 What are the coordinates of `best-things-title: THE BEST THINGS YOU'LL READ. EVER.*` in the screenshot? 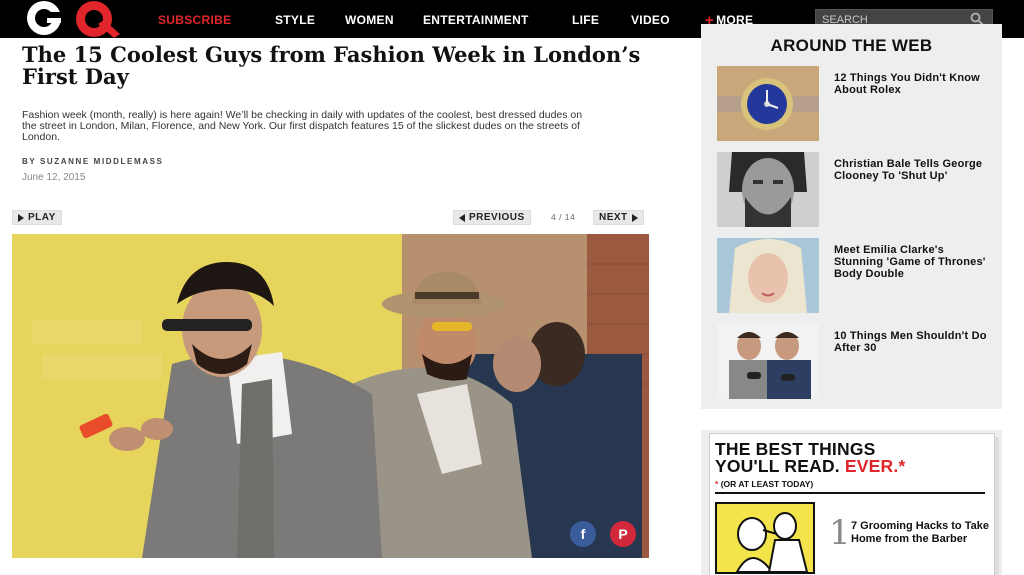 It's located at (810, 458).